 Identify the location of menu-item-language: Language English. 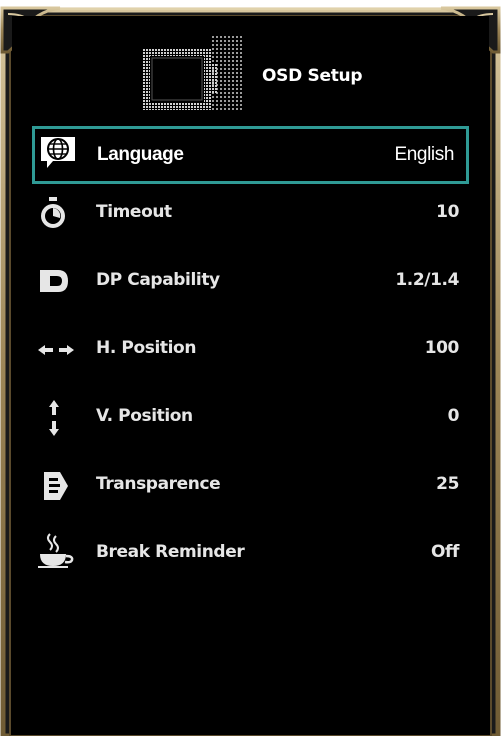
(250, 155).